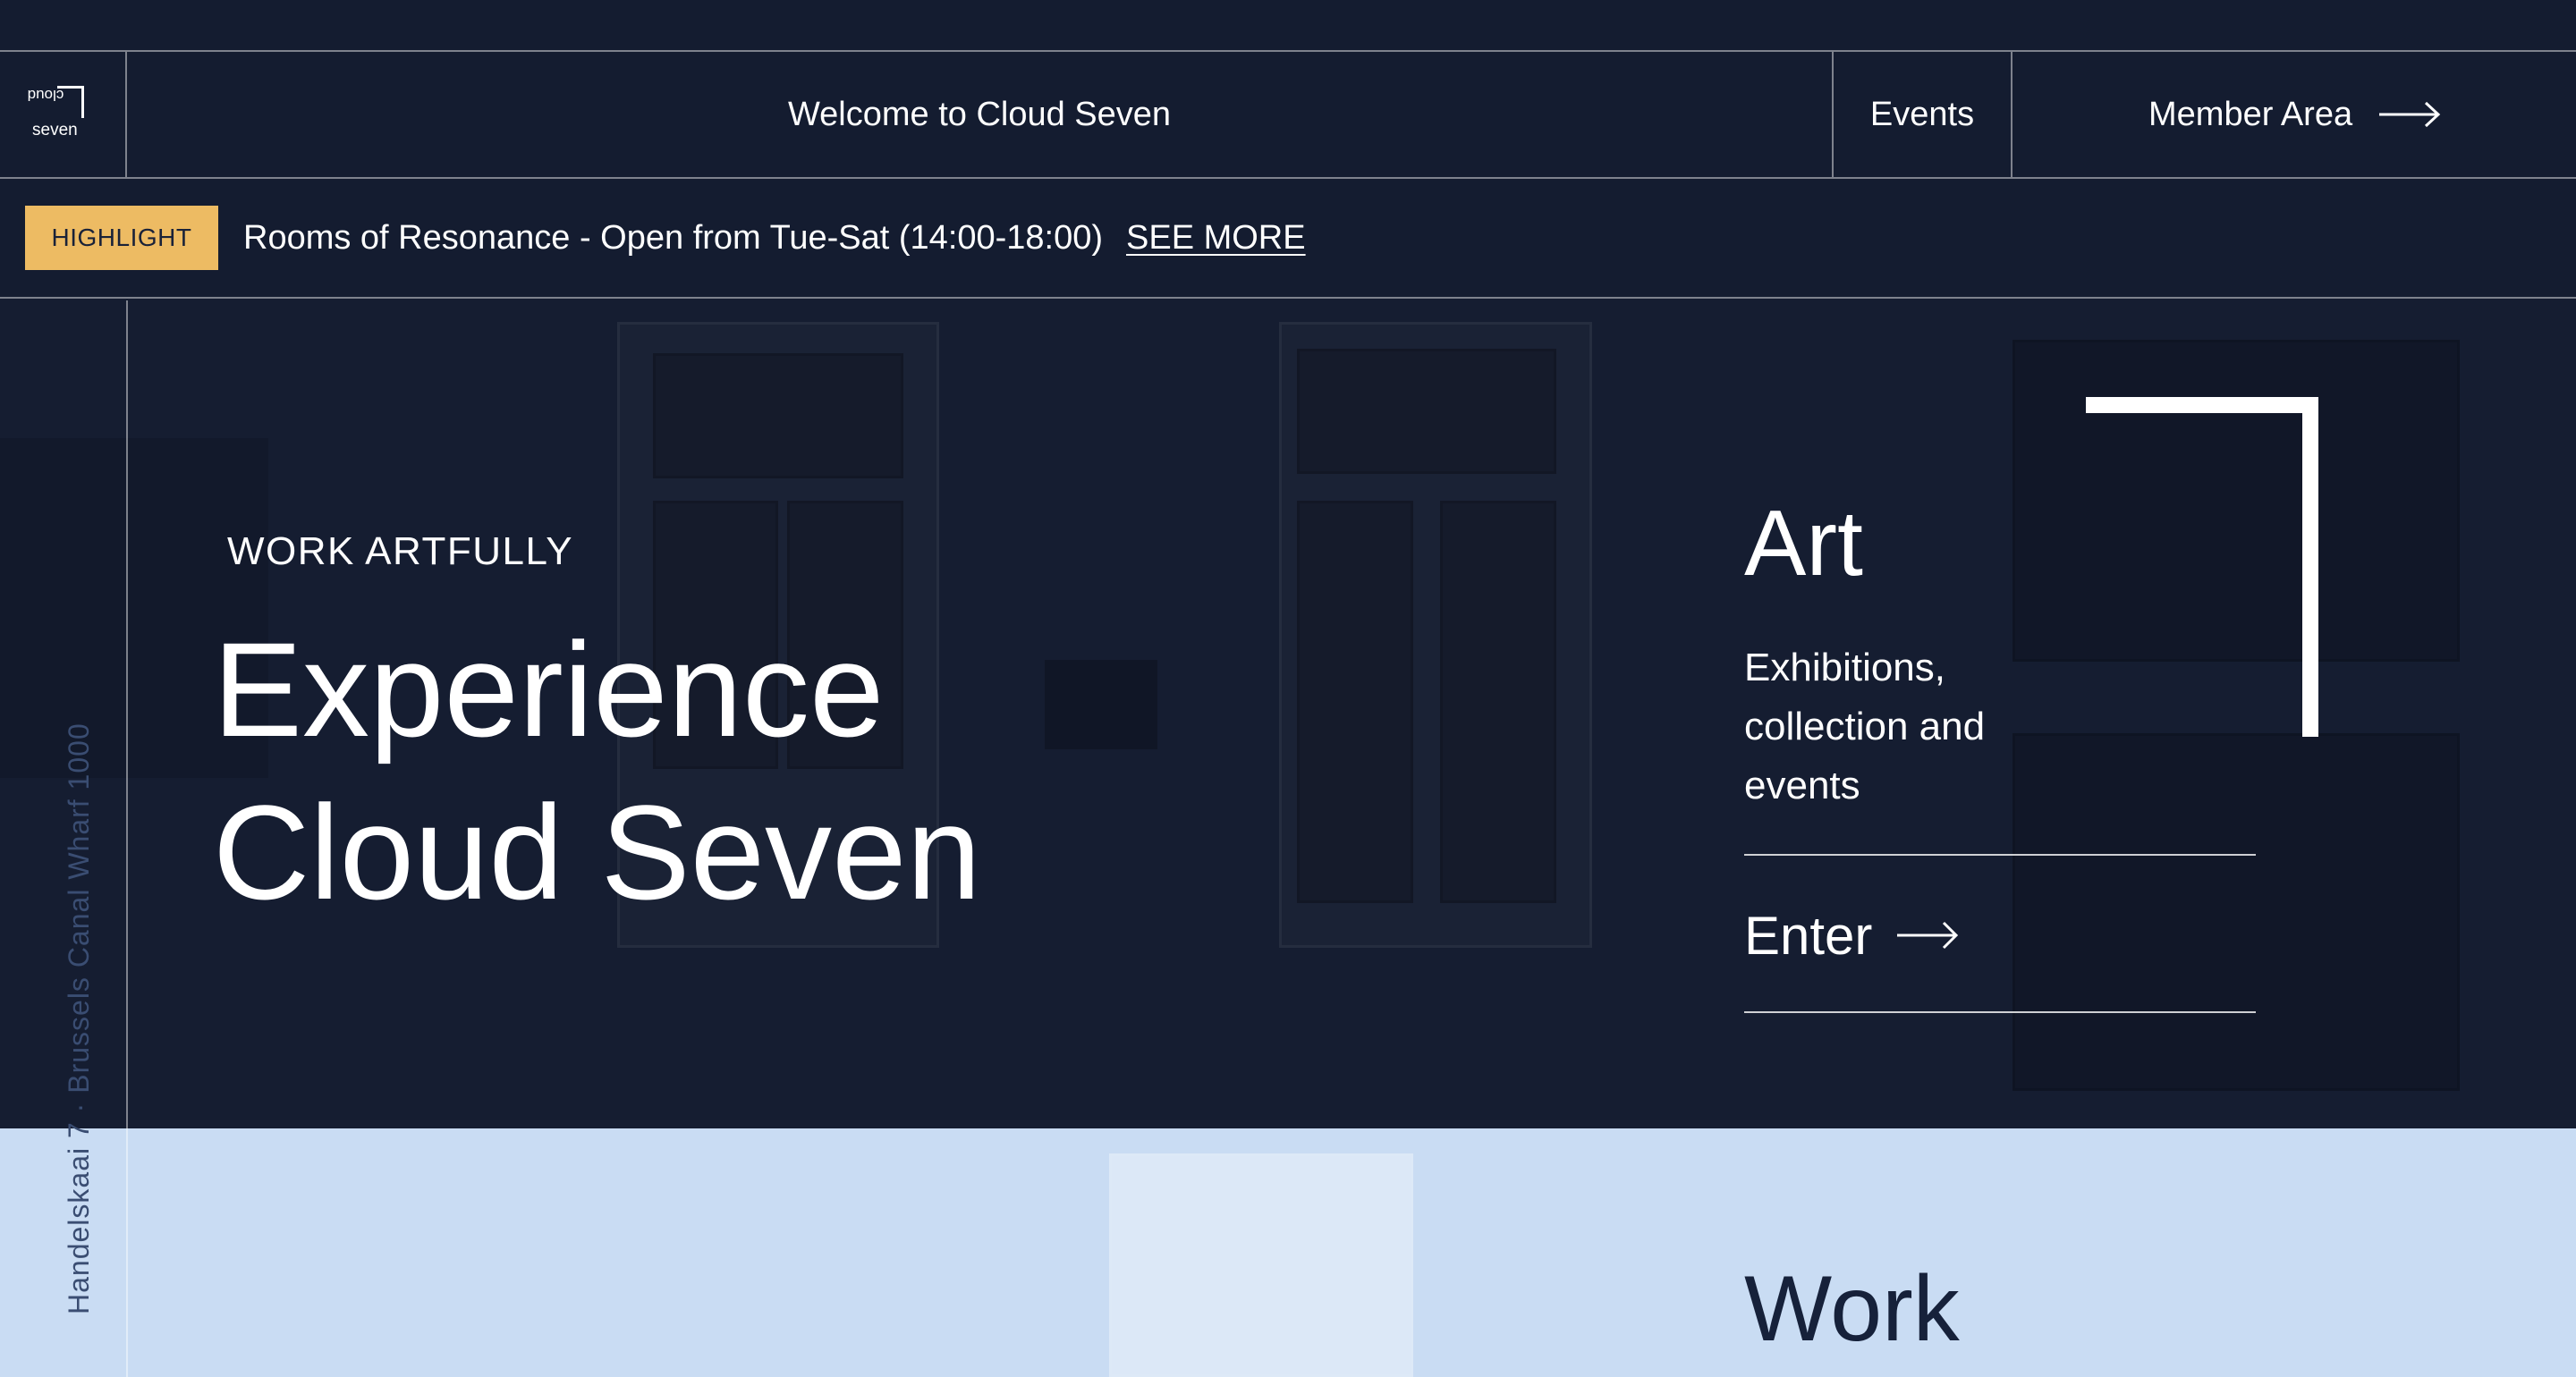 This screenshot has width=2576, height=1377. I want to click on logo-seven-text: seven, so click(55, 130).